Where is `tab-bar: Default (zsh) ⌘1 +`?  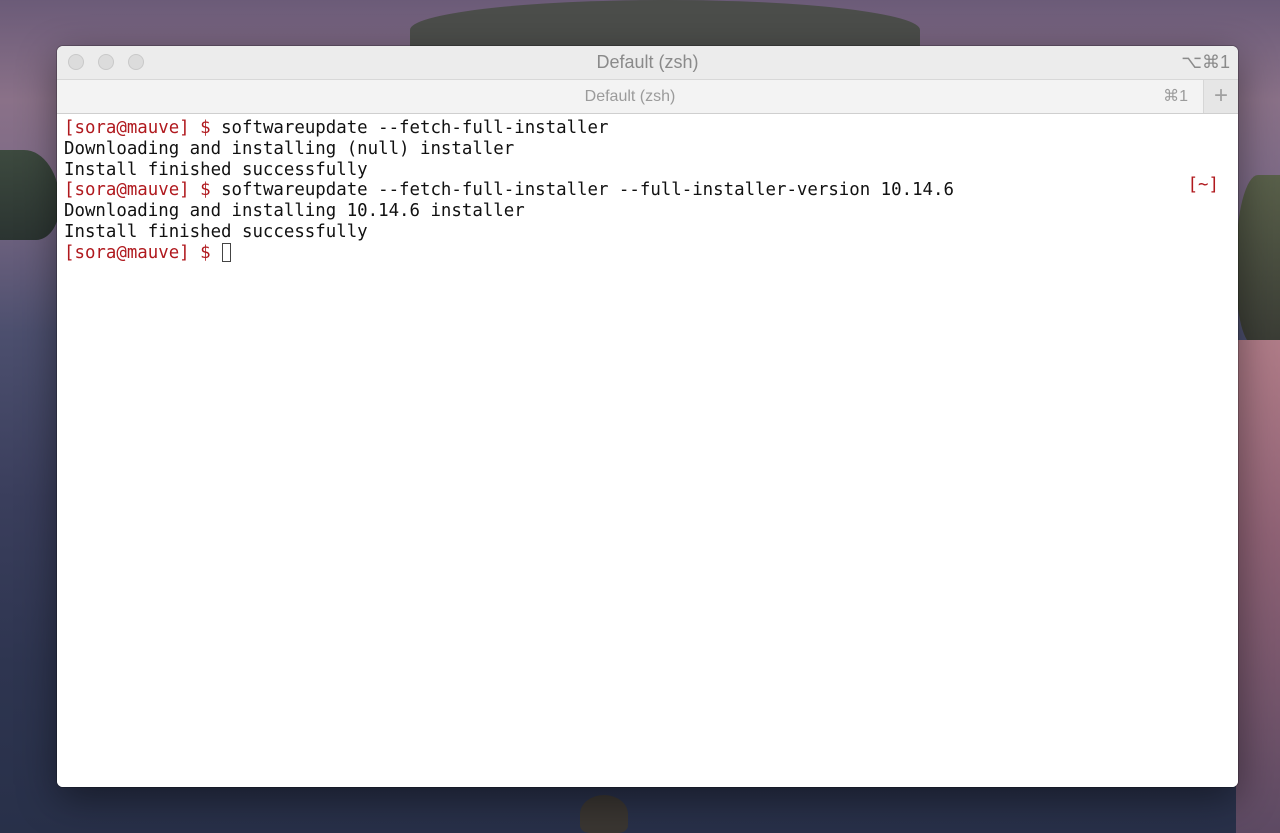 tab-bar: Default (zsh) ⌘1 + is located at coordinates (647, 97).